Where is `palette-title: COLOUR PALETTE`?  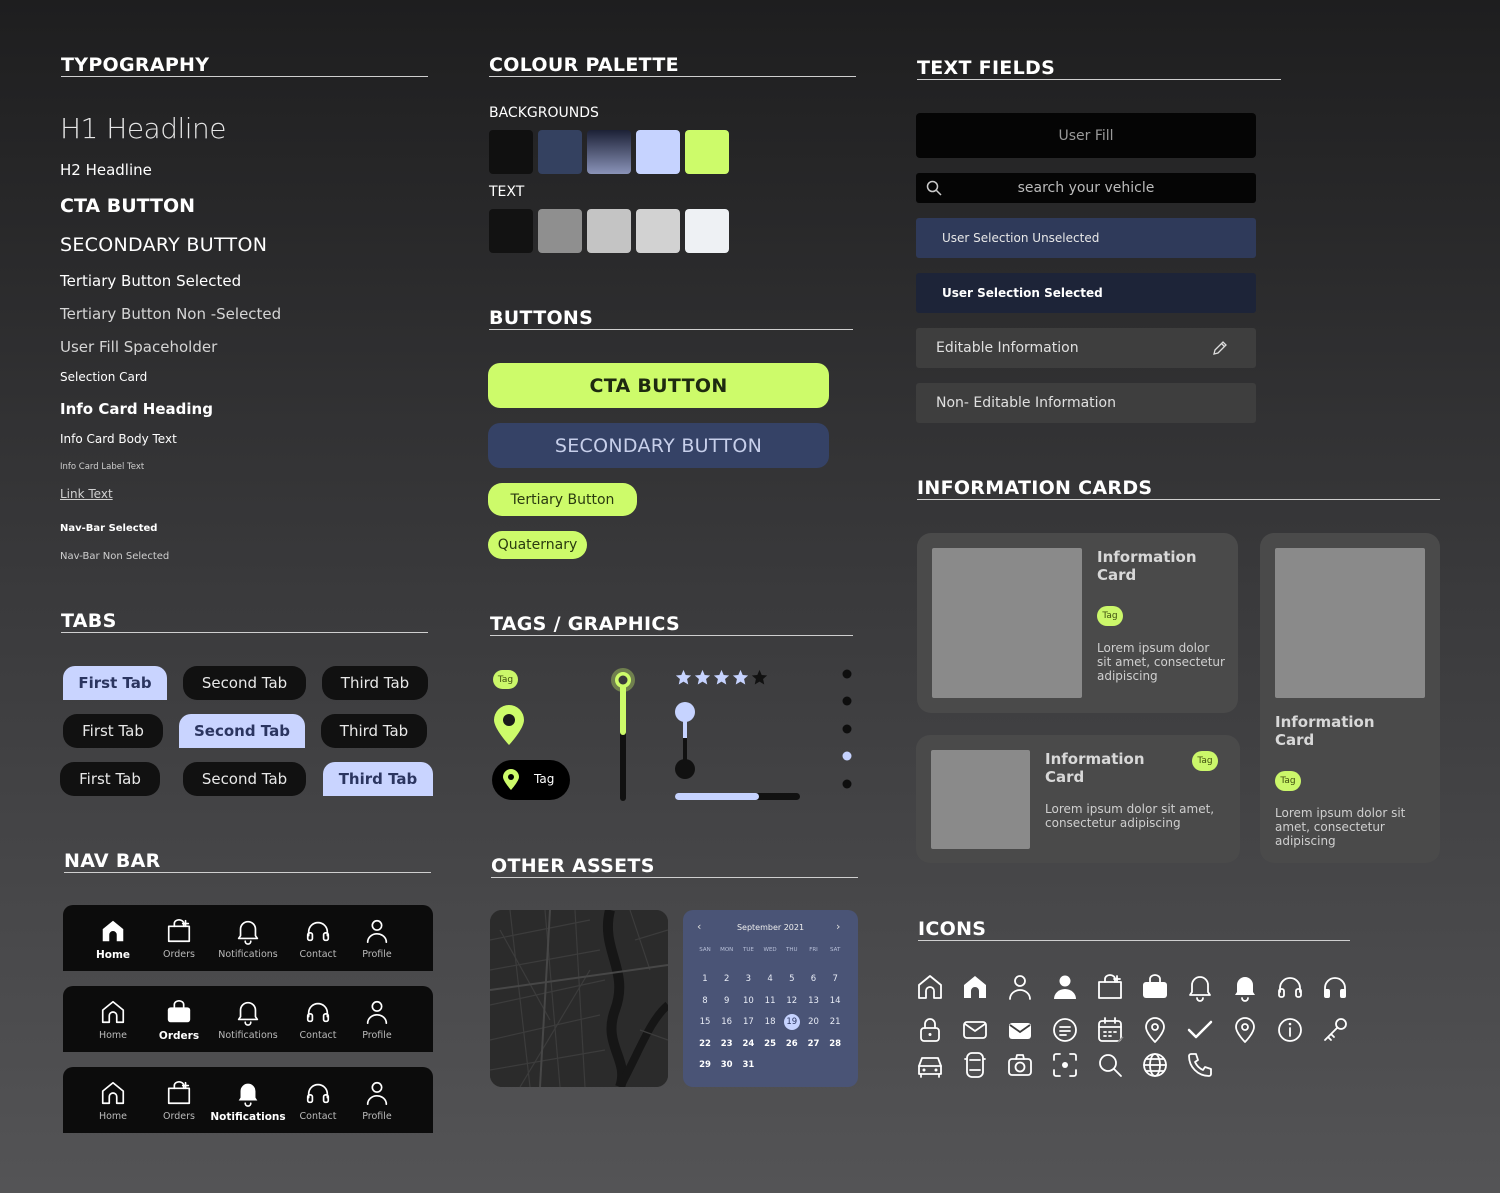
palette-title: COLOUR PALETTE is located at coordinates (672, 65).